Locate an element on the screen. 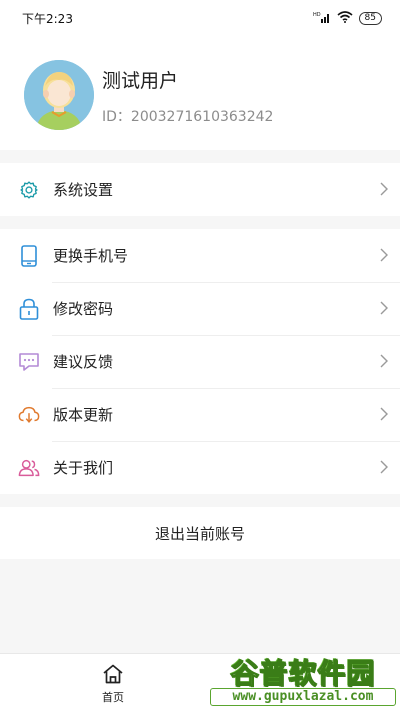  wifi-icon is located at coordinates (345, 18).